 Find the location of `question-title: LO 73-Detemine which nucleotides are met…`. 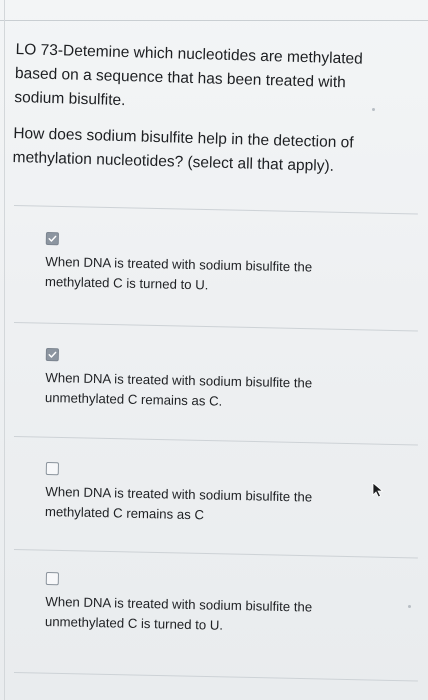

question-title: LO 73-Detemine which nucleotides are met… is located at coordinates (188, 75).